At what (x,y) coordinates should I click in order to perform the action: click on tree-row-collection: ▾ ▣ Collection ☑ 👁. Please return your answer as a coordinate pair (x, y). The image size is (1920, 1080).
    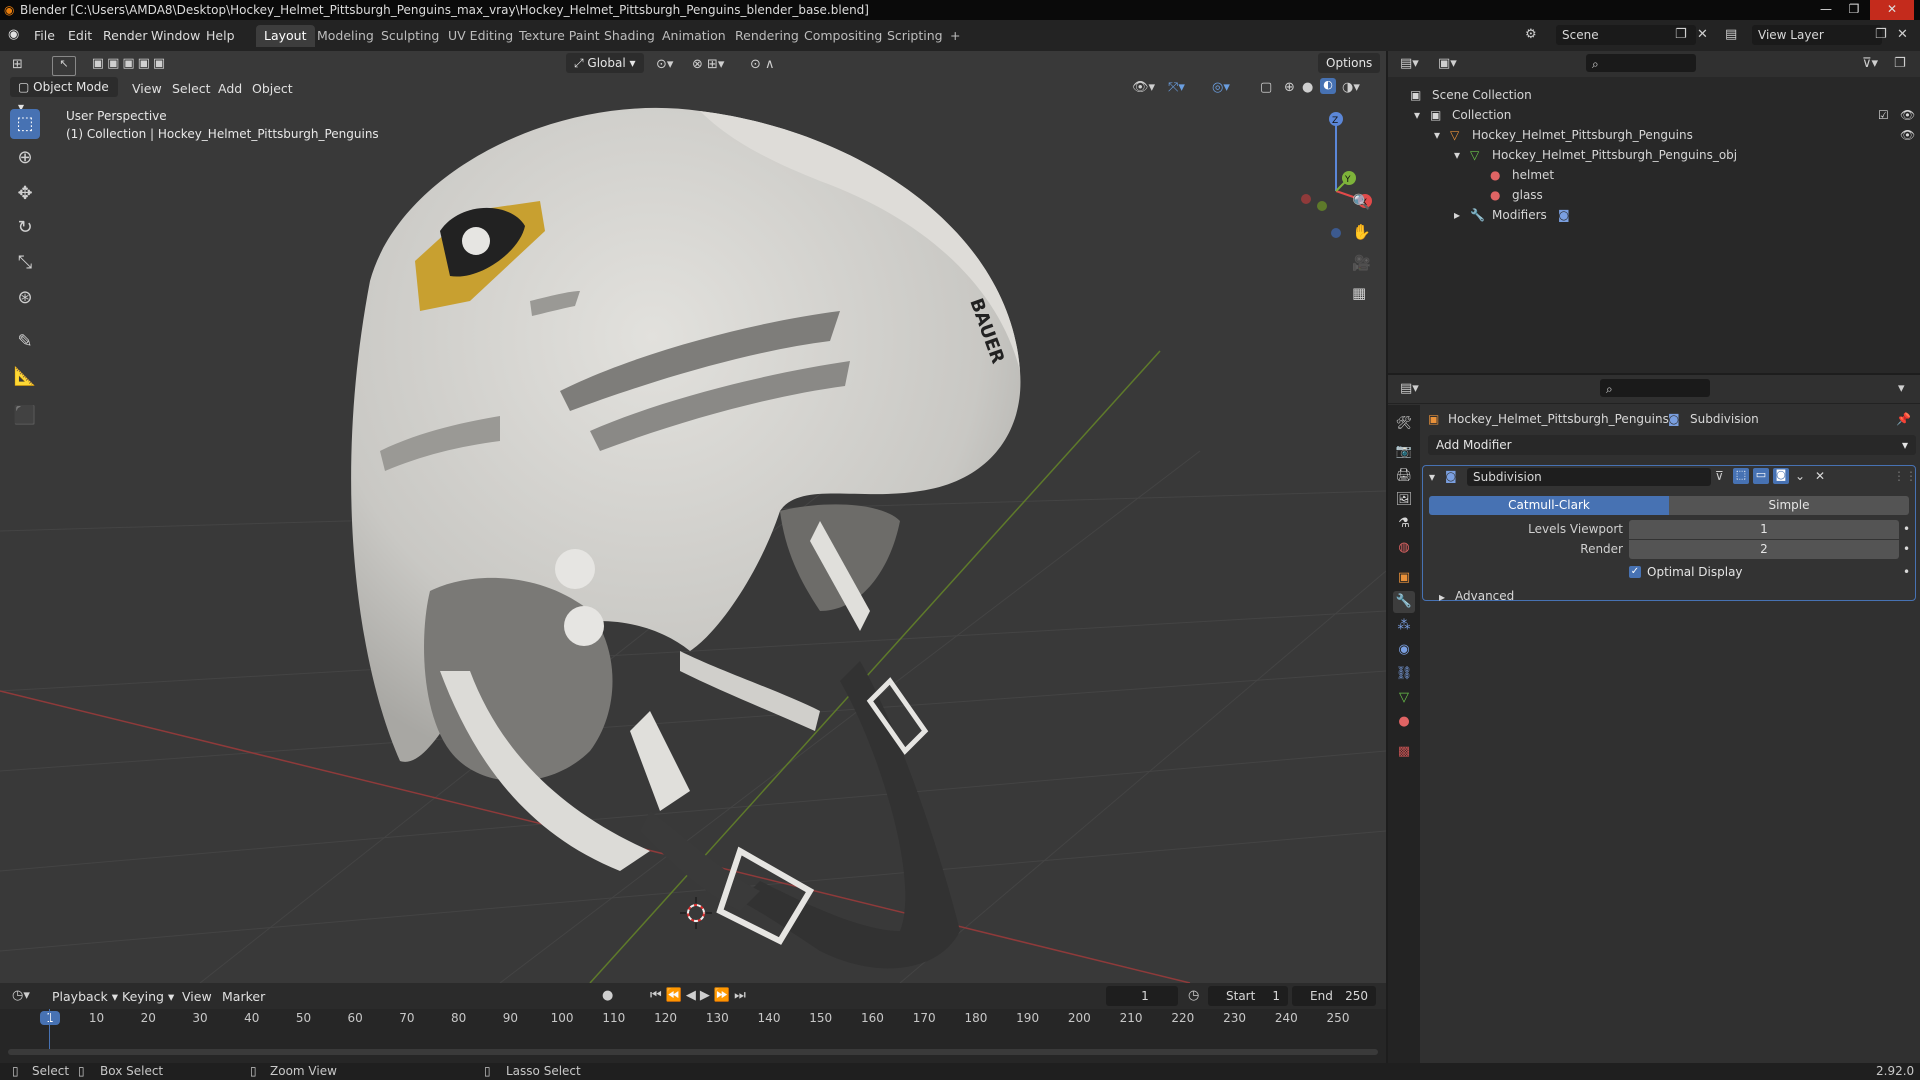
    Looking at the image, I should click on (1654, 115).